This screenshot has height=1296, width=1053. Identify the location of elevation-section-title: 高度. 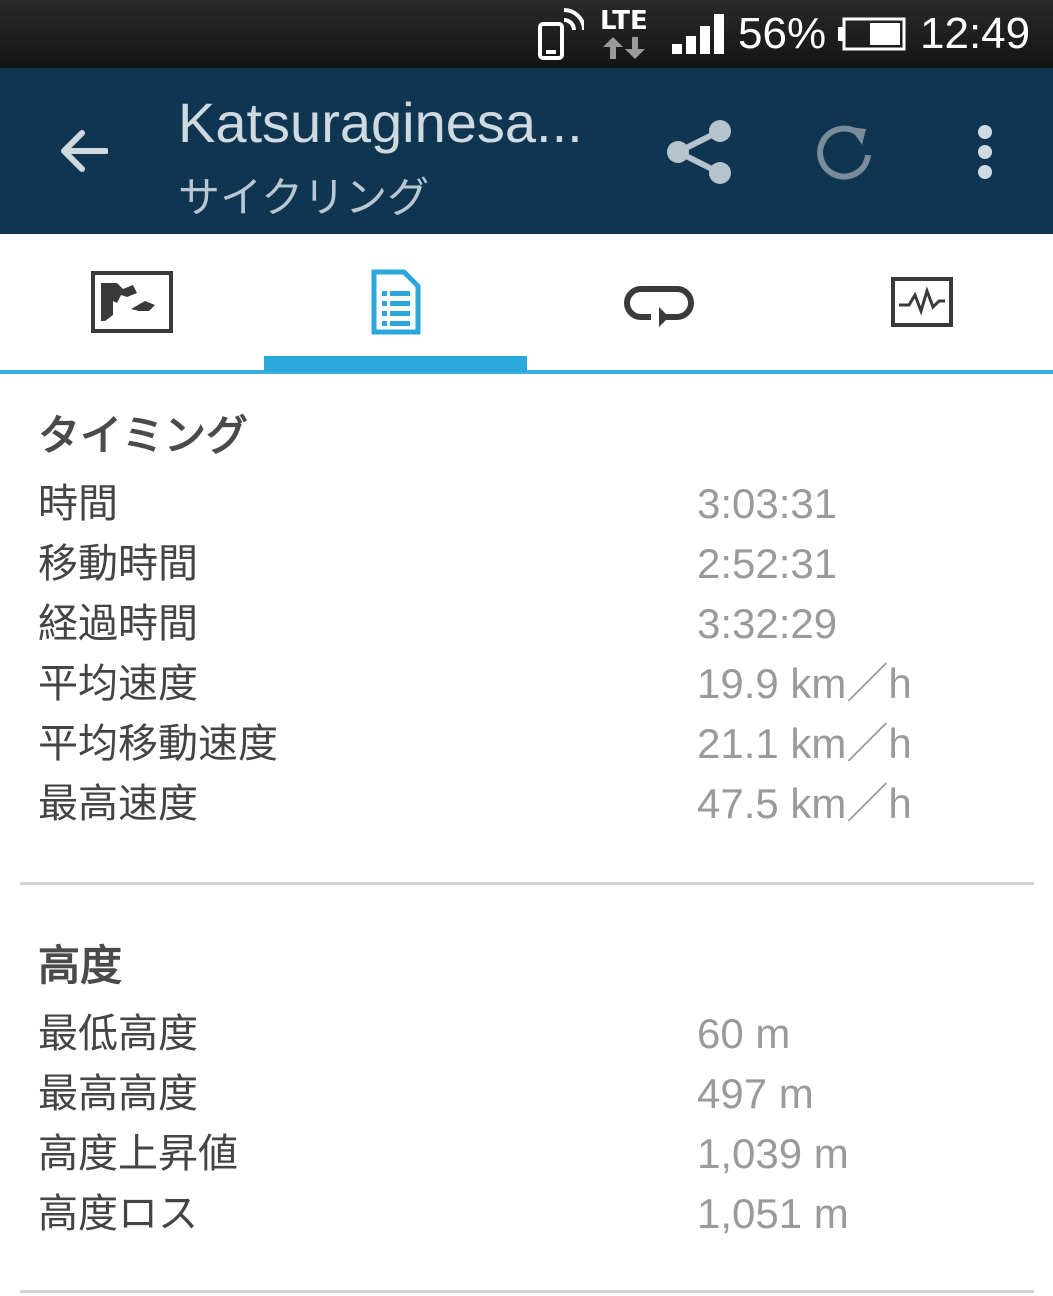
(80, 965).